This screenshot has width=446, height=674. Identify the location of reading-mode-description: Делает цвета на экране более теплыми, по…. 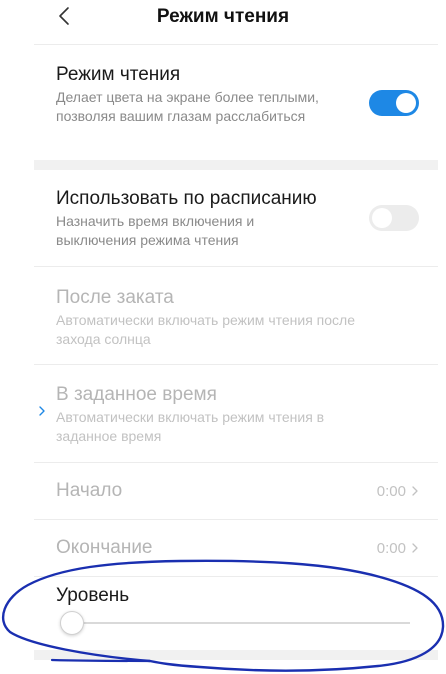
(187, 106).